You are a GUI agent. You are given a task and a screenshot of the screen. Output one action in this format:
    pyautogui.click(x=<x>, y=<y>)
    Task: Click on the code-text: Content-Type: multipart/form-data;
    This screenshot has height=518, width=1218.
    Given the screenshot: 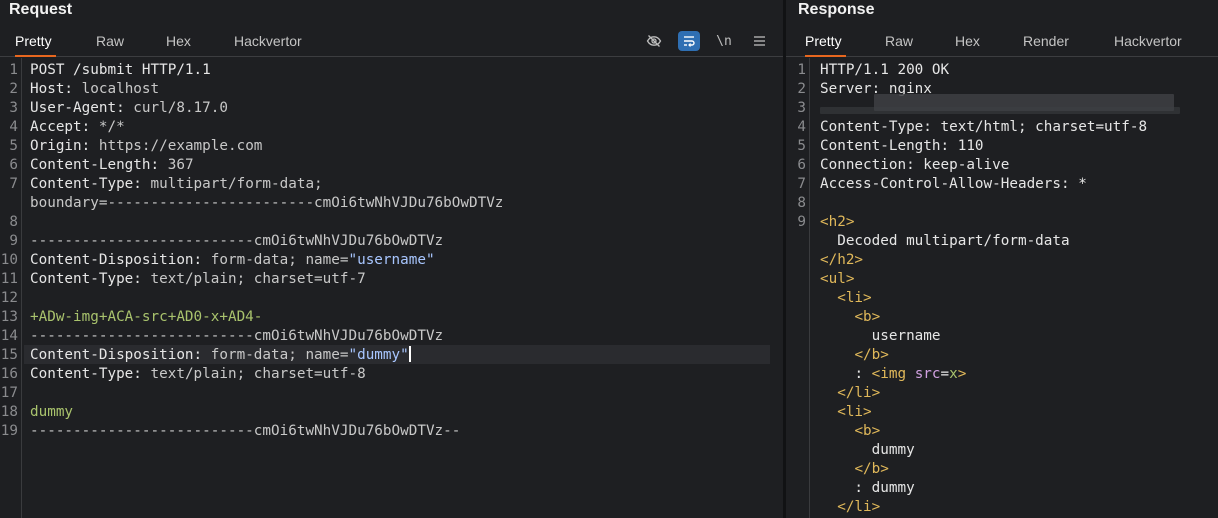 What is the action you would take?
    pyautogui.click(x=176, y=184)
    